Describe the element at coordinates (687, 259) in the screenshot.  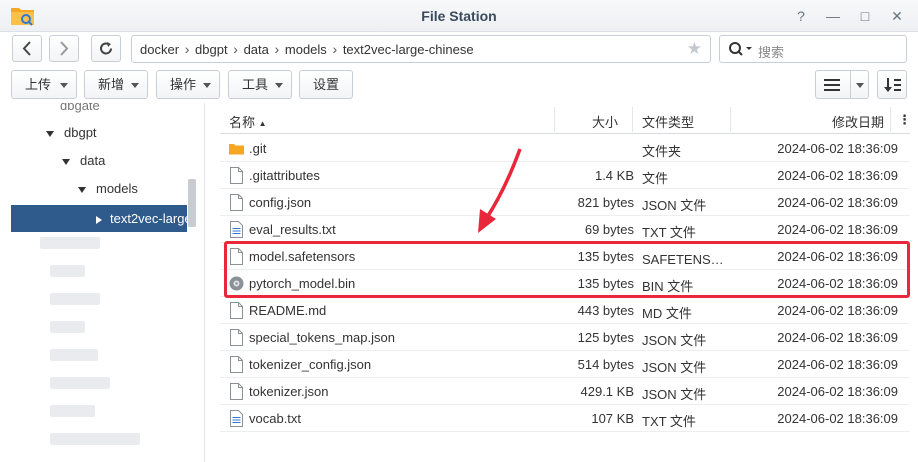
I see `file-type: SAFETENSORS 文件` at that location.